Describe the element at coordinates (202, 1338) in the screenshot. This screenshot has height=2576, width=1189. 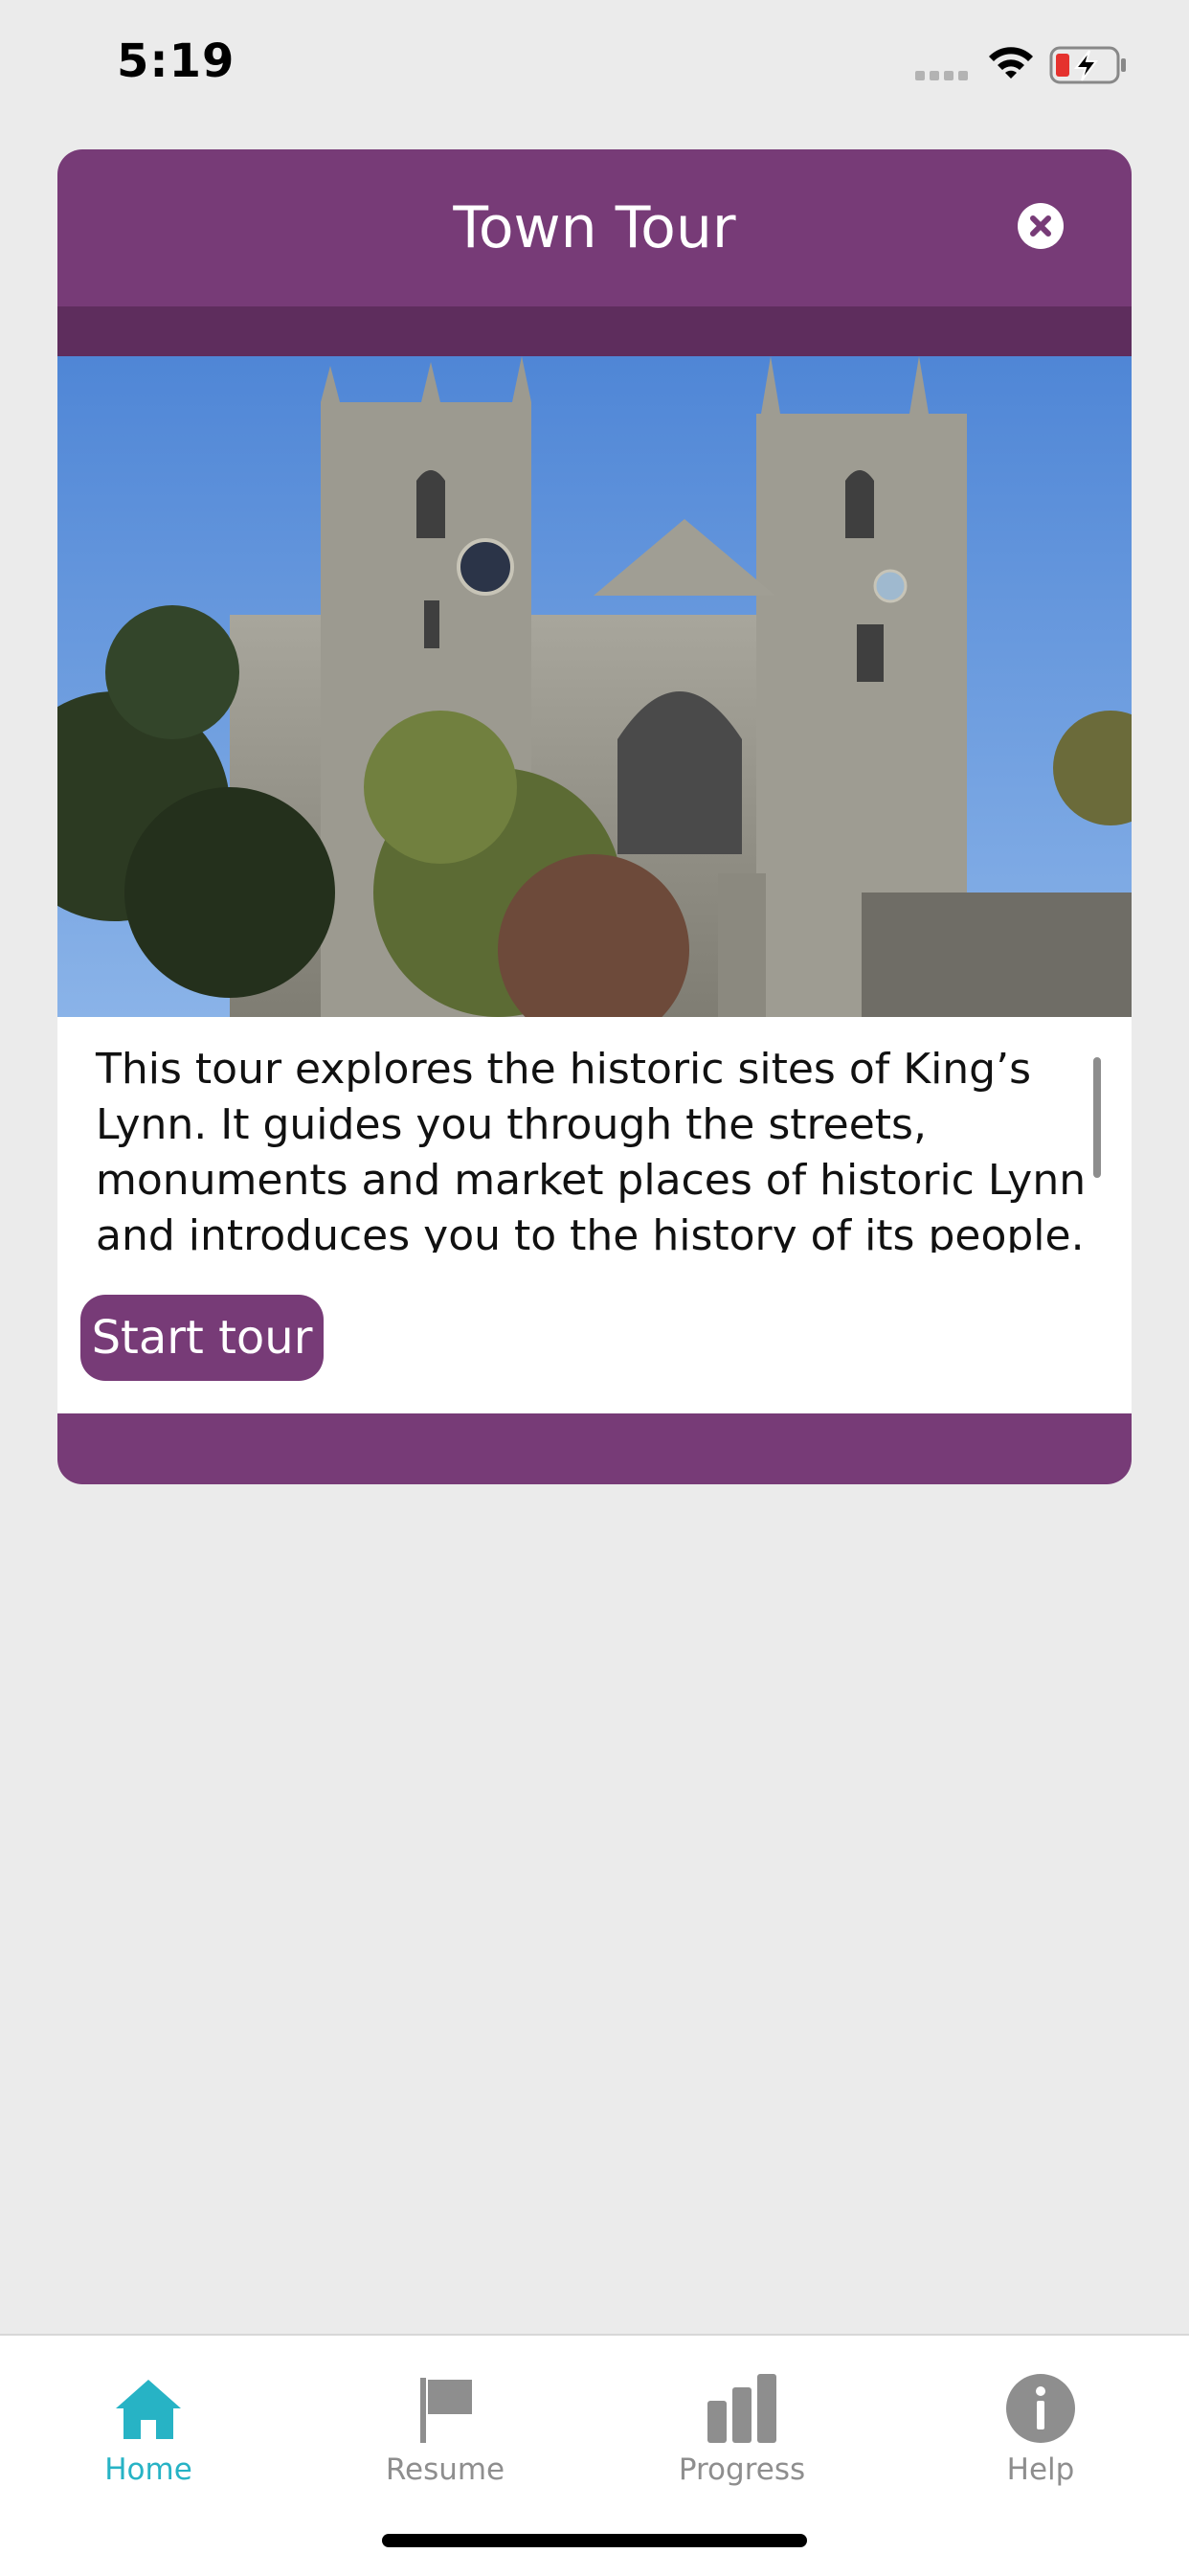
I see `start-tour-button: Start tour` at that location.